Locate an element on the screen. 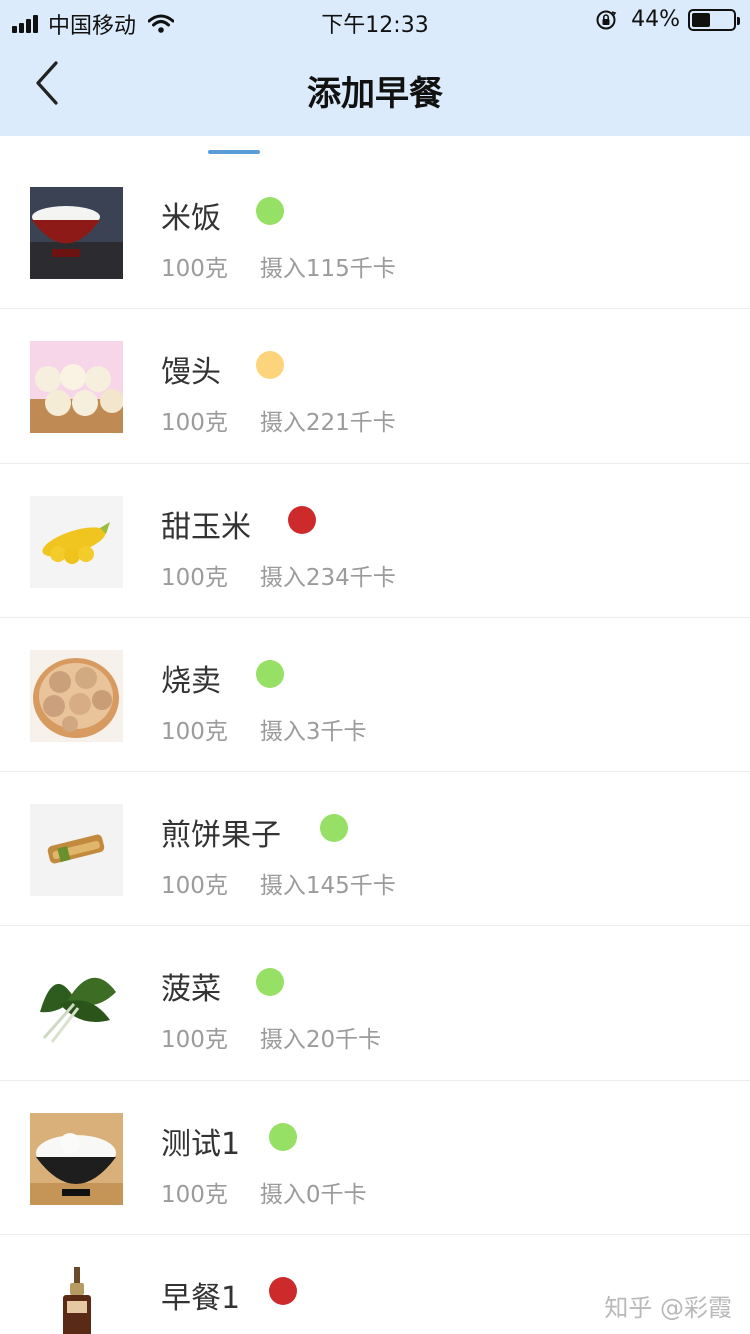 The width and height of the screenshot is (750, 1334). food-intake: 摄入115千卡 is located at coordinates (327, 269).